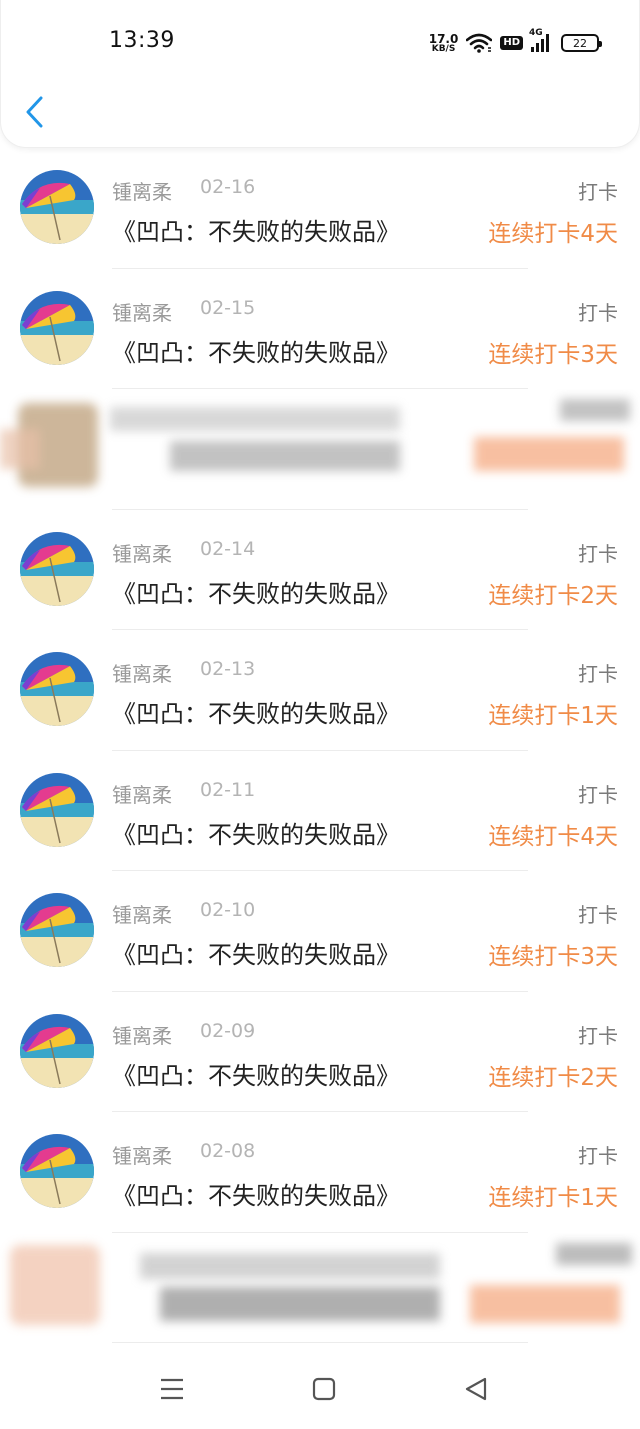 The width and height of the screenshot is (640, 1429). I want to click on network-speed-value: 17.0, so click(443, 38).